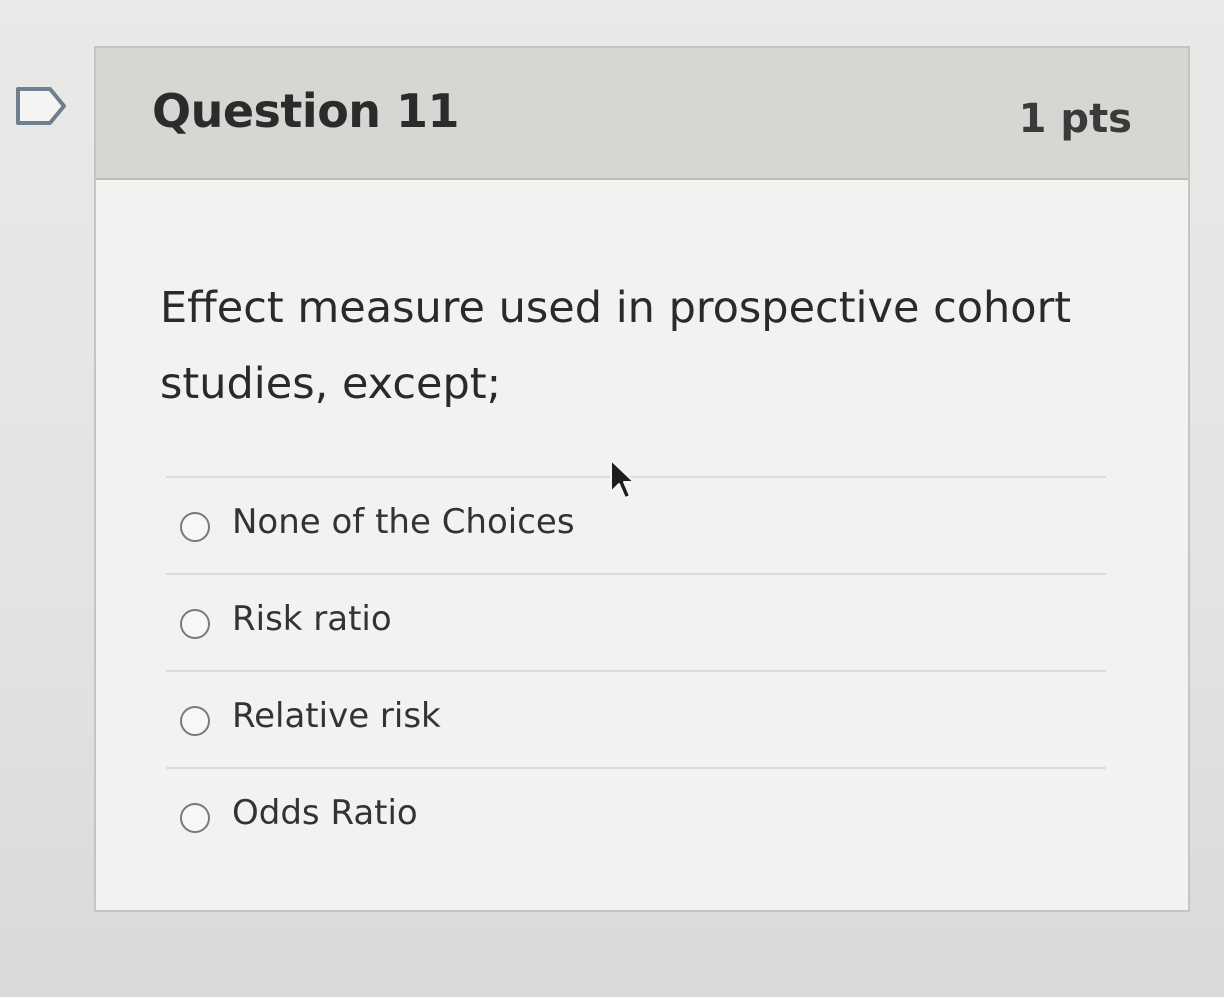 This screenshot has height=997, width=1224. I want to click on answer-option: Odds Ratio, so click(636, 815).